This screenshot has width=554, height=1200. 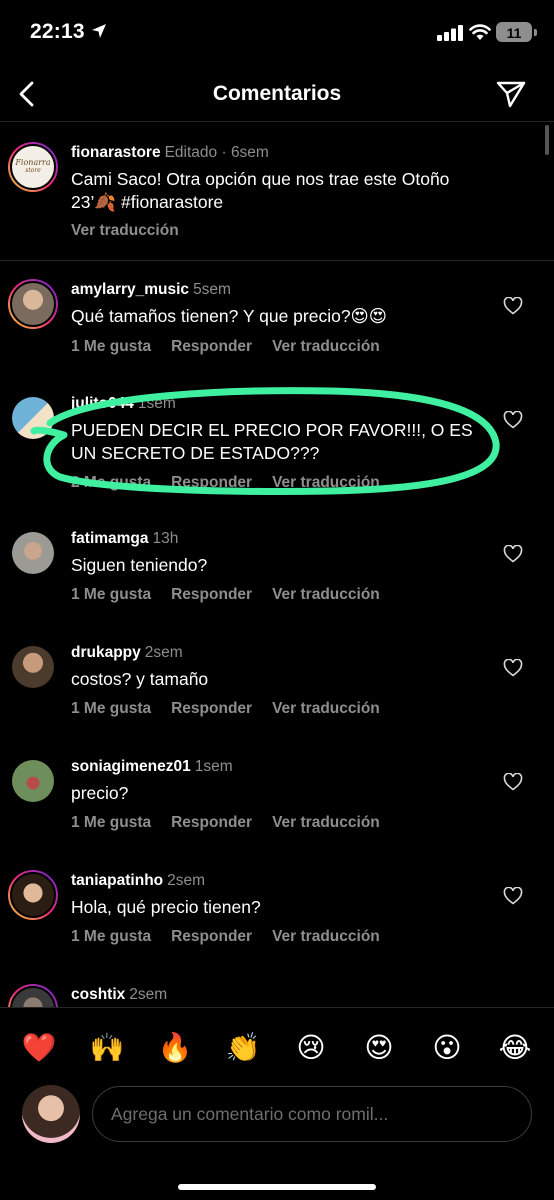 What do you see at coordinates (229, 316) in the screenshot?
I see `comment-text: Qué tamaños tienen? Y que precio?😍😍` at bounding box center [229, 316].